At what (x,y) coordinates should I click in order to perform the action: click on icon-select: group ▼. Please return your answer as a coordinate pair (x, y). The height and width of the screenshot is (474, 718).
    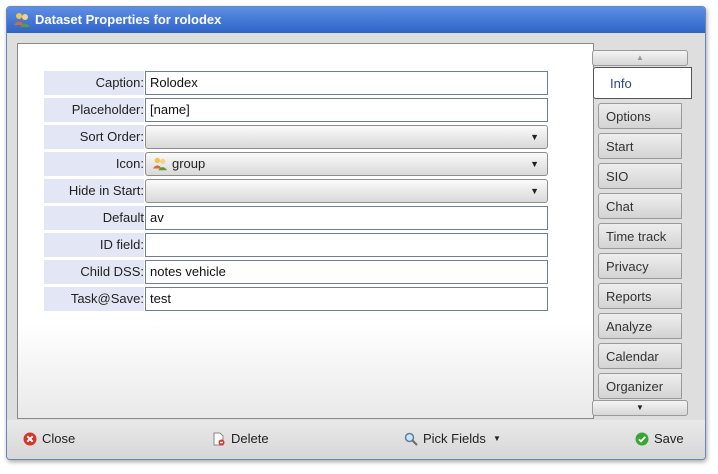
    Looking at the image, I should click on (346, 164).